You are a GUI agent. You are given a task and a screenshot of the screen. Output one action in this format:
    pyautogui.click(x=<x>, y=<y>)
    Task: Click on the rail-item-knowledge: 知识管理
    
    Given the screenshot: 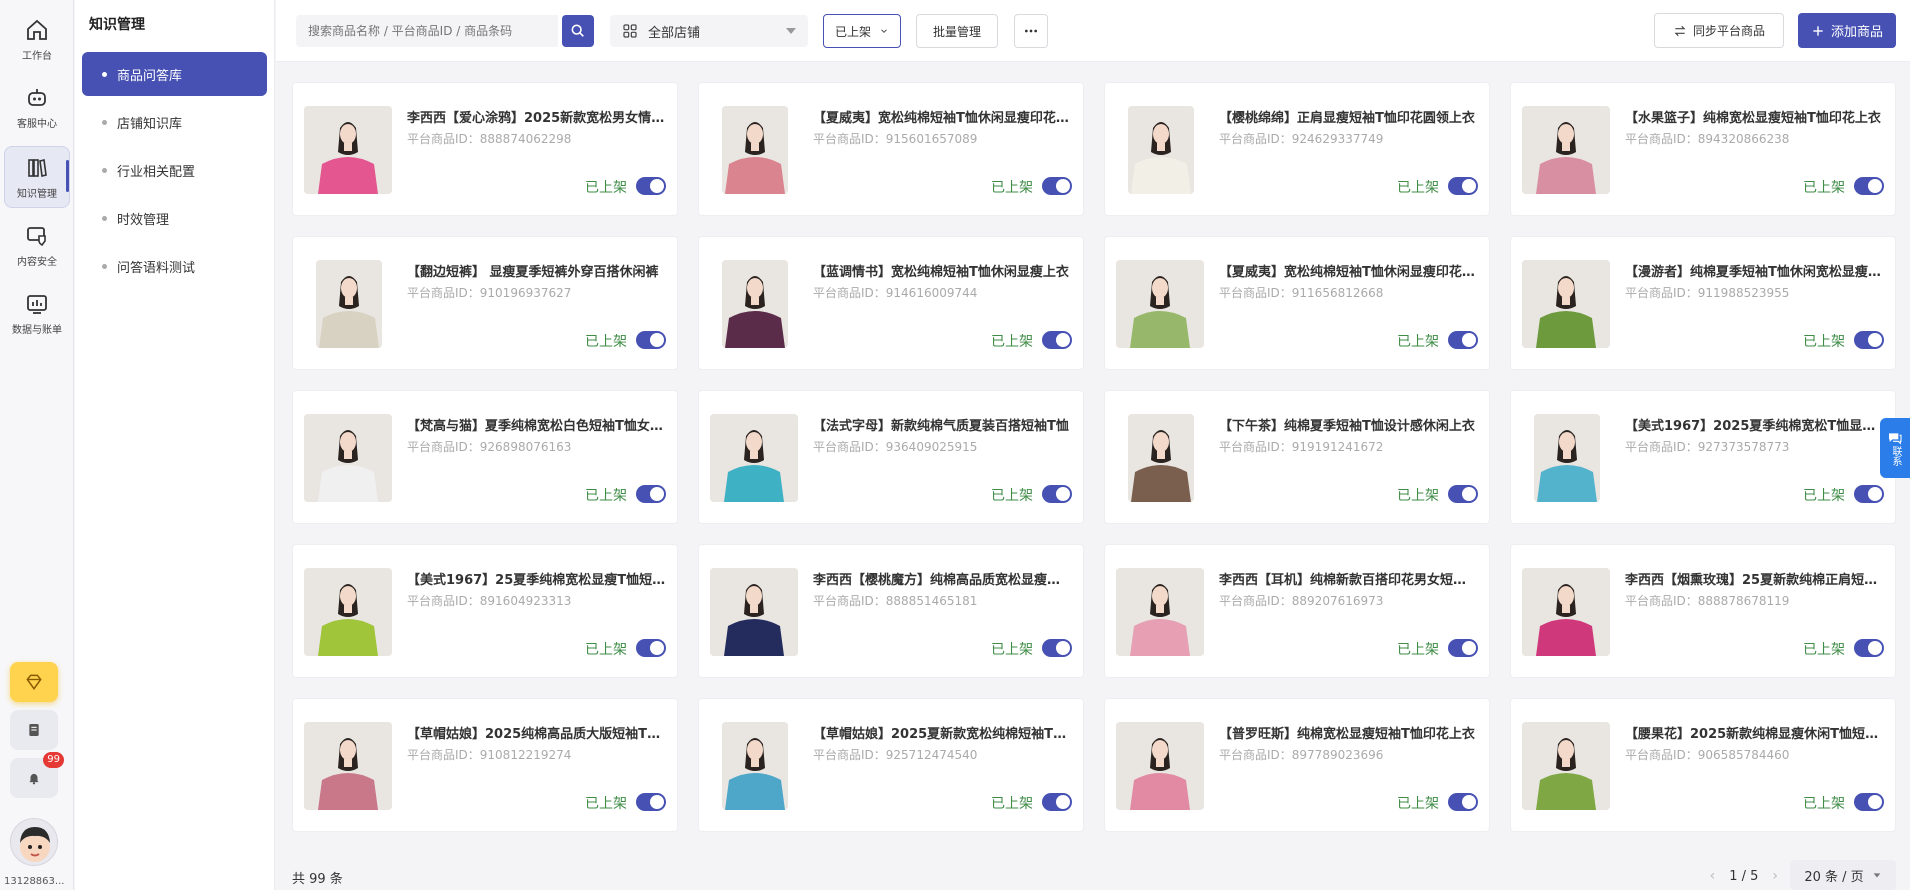 What is the action you would take?
    pyautogui.click(x=37, y=177)
    